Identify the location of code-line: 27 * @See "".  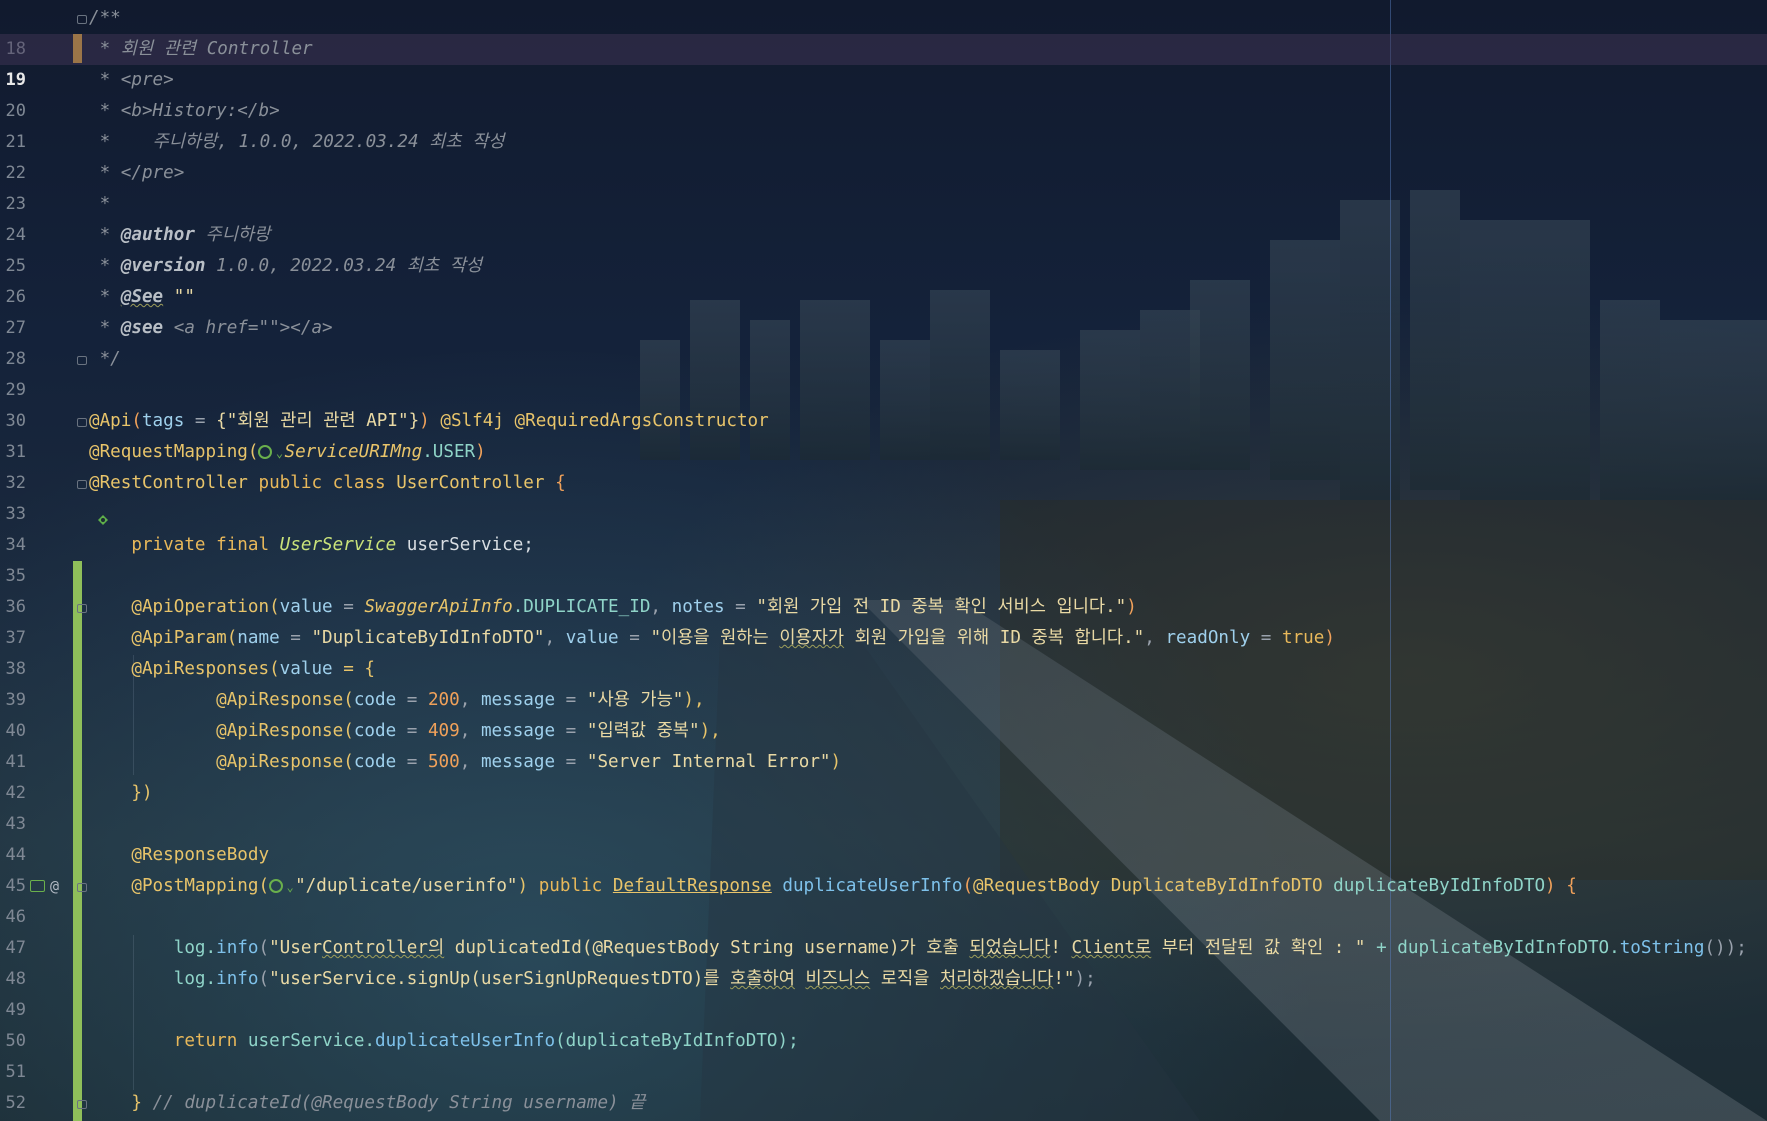
(883, 310).